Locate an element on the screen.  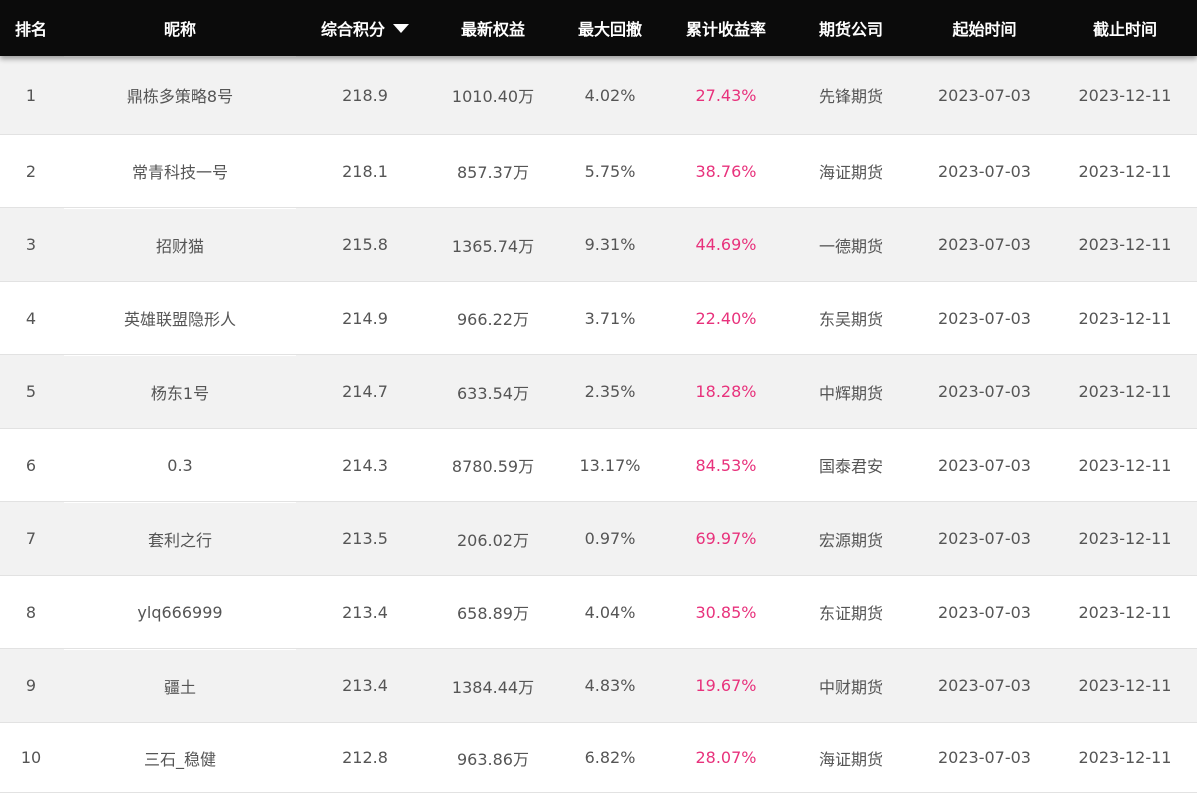
cell-max-drawdown: 4.83% is located at coordinates (610, 685).